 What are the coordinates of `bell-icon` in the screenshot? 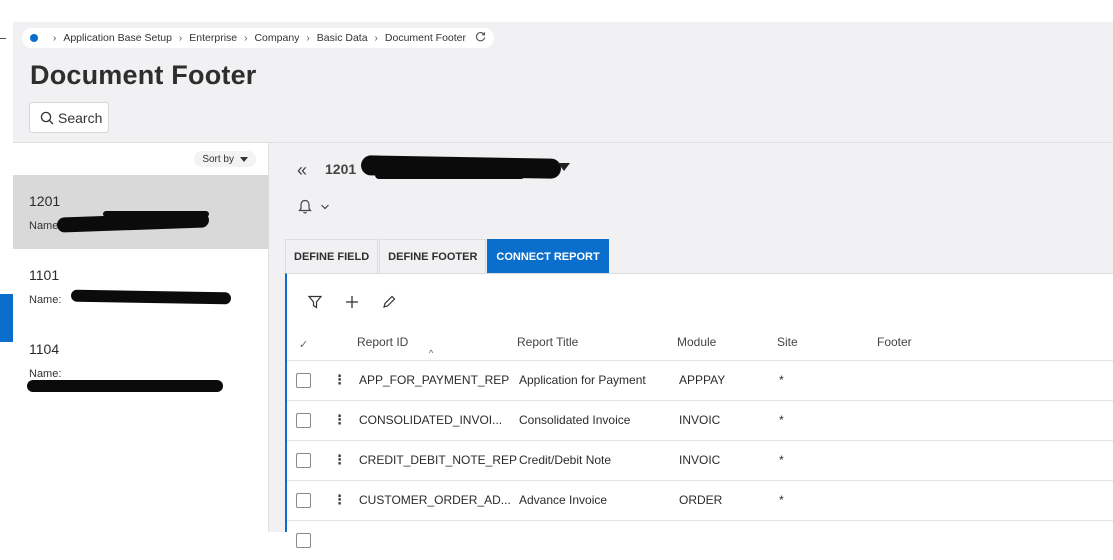 It's located at (305, 206).